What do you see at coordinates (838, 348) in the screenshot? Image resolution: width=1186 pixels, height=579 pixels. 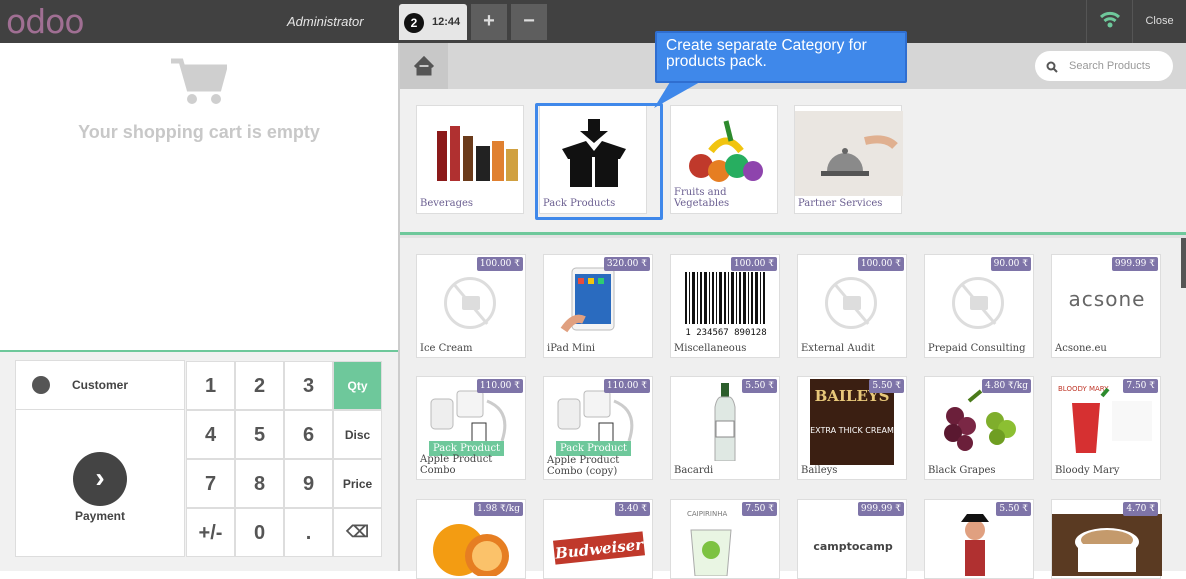 I see `product-name: External Audit` at bounding box center [838, 348].